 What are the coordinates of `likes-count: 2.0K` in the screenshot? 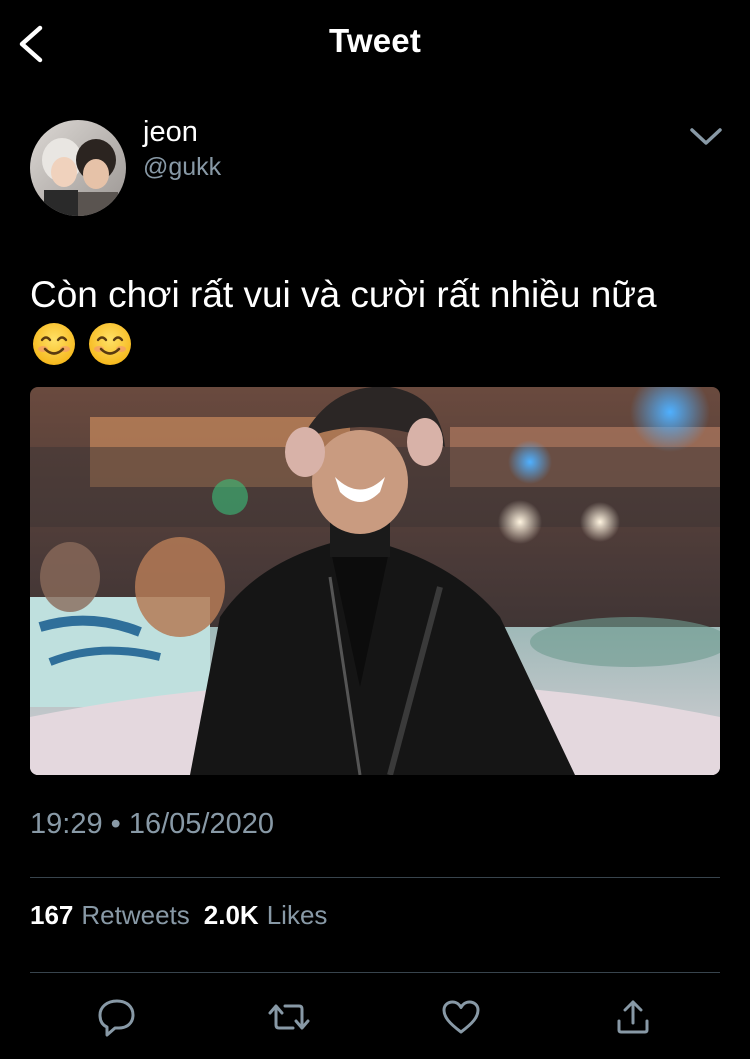 It's located at (231, 915).